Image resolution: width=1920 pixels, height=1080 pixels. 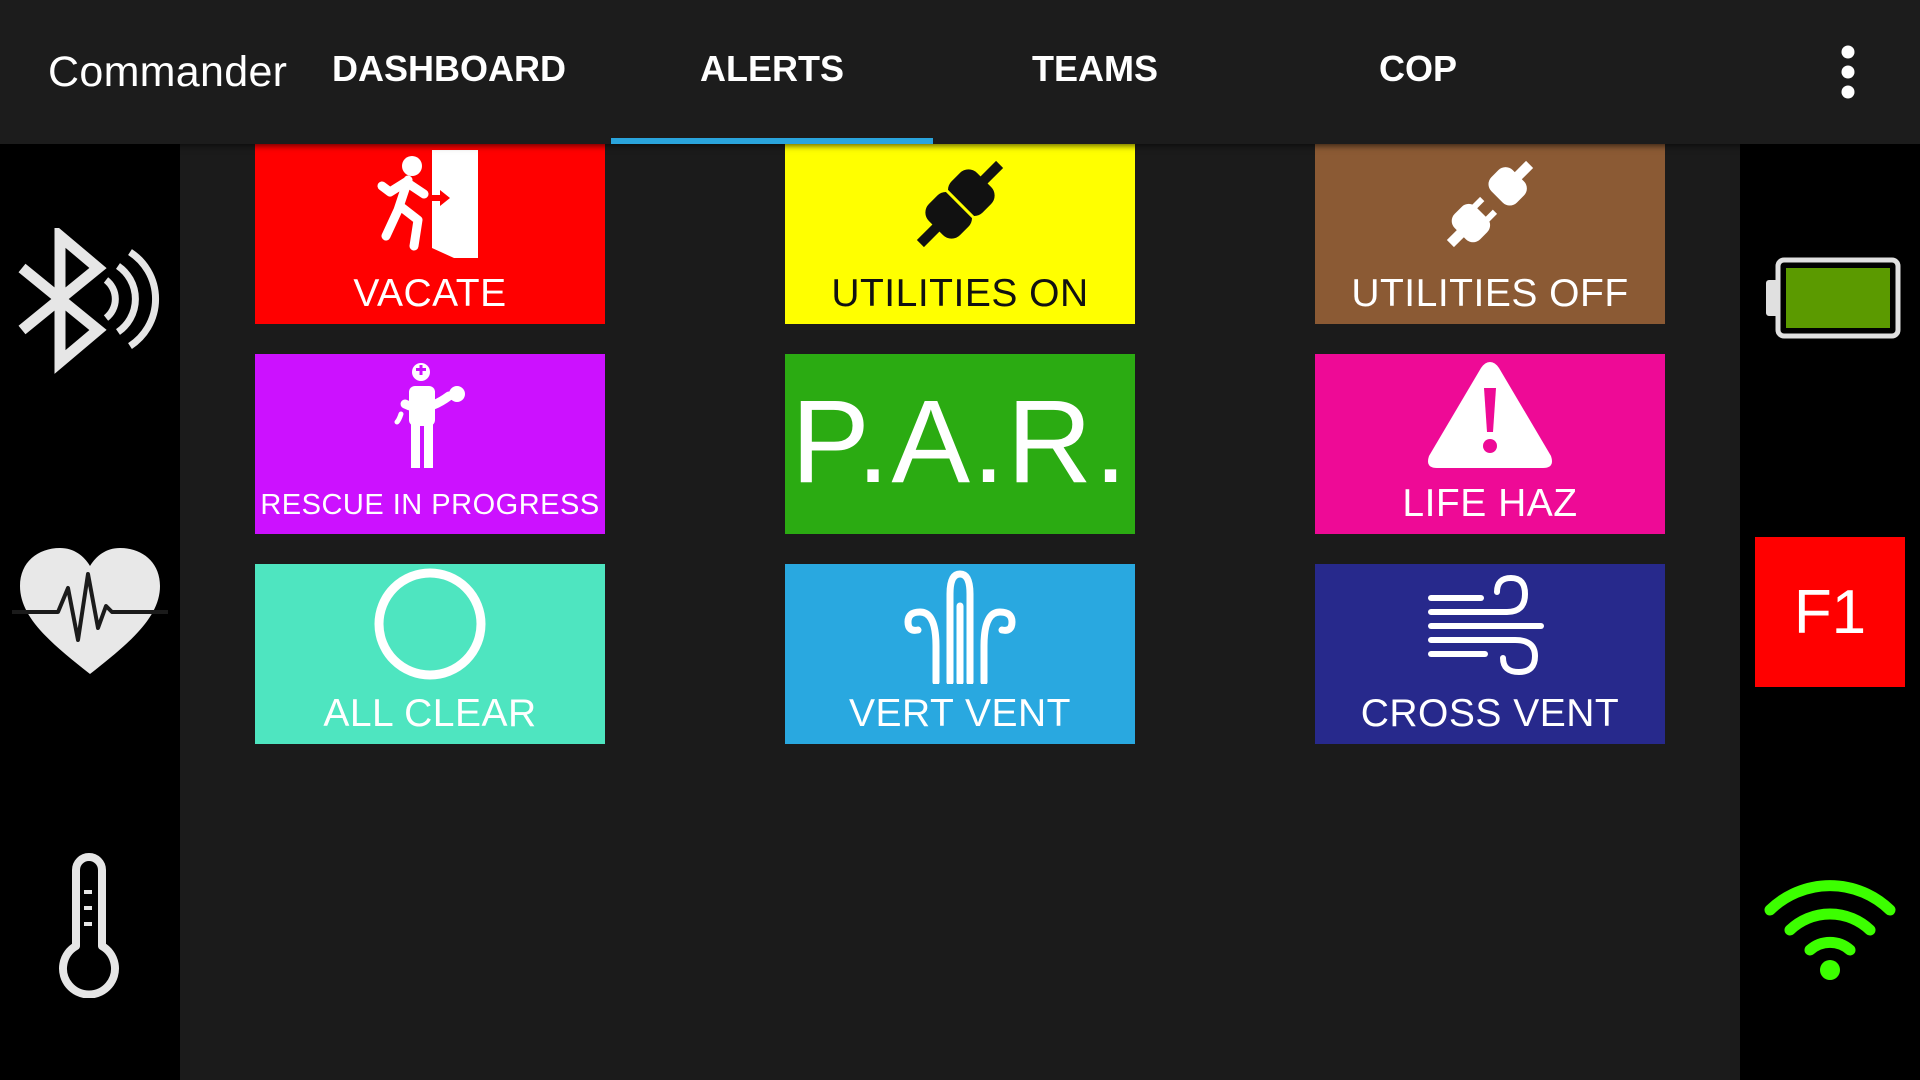 I want to click on plug-disconnected-icon, so click(x=1490, y=204).